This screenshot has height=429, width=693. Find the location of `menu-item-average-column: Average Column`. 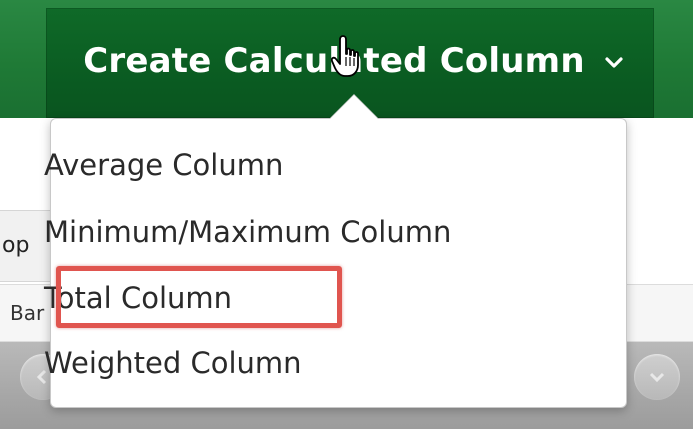

menu-item-average-column: Average Column is located at coordinates (163, 165).